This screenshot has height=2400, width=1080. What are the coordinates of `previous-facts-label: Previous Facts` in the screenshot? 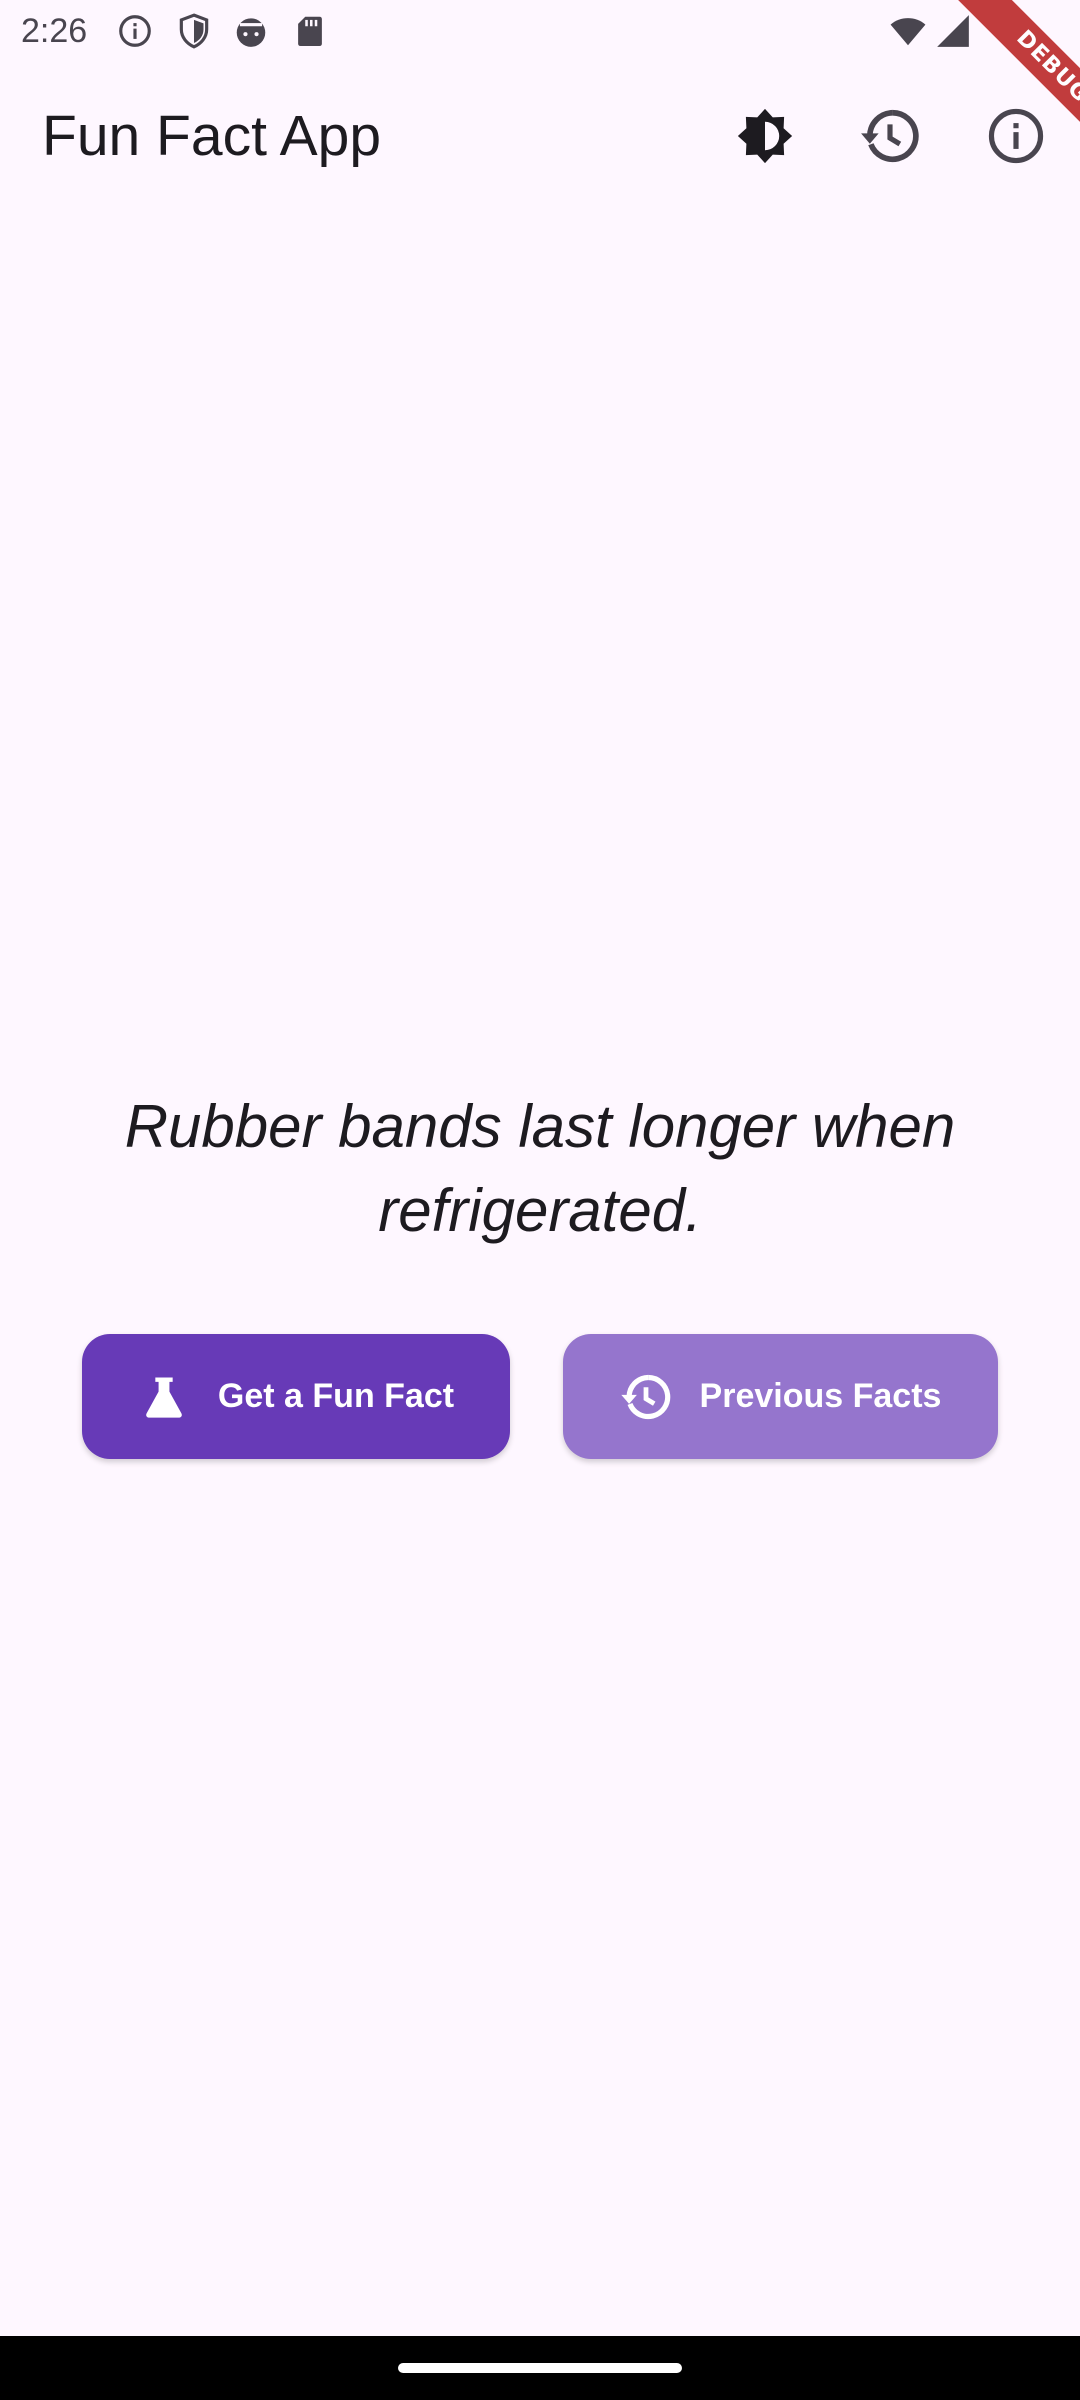 It's located at (820, 1396).